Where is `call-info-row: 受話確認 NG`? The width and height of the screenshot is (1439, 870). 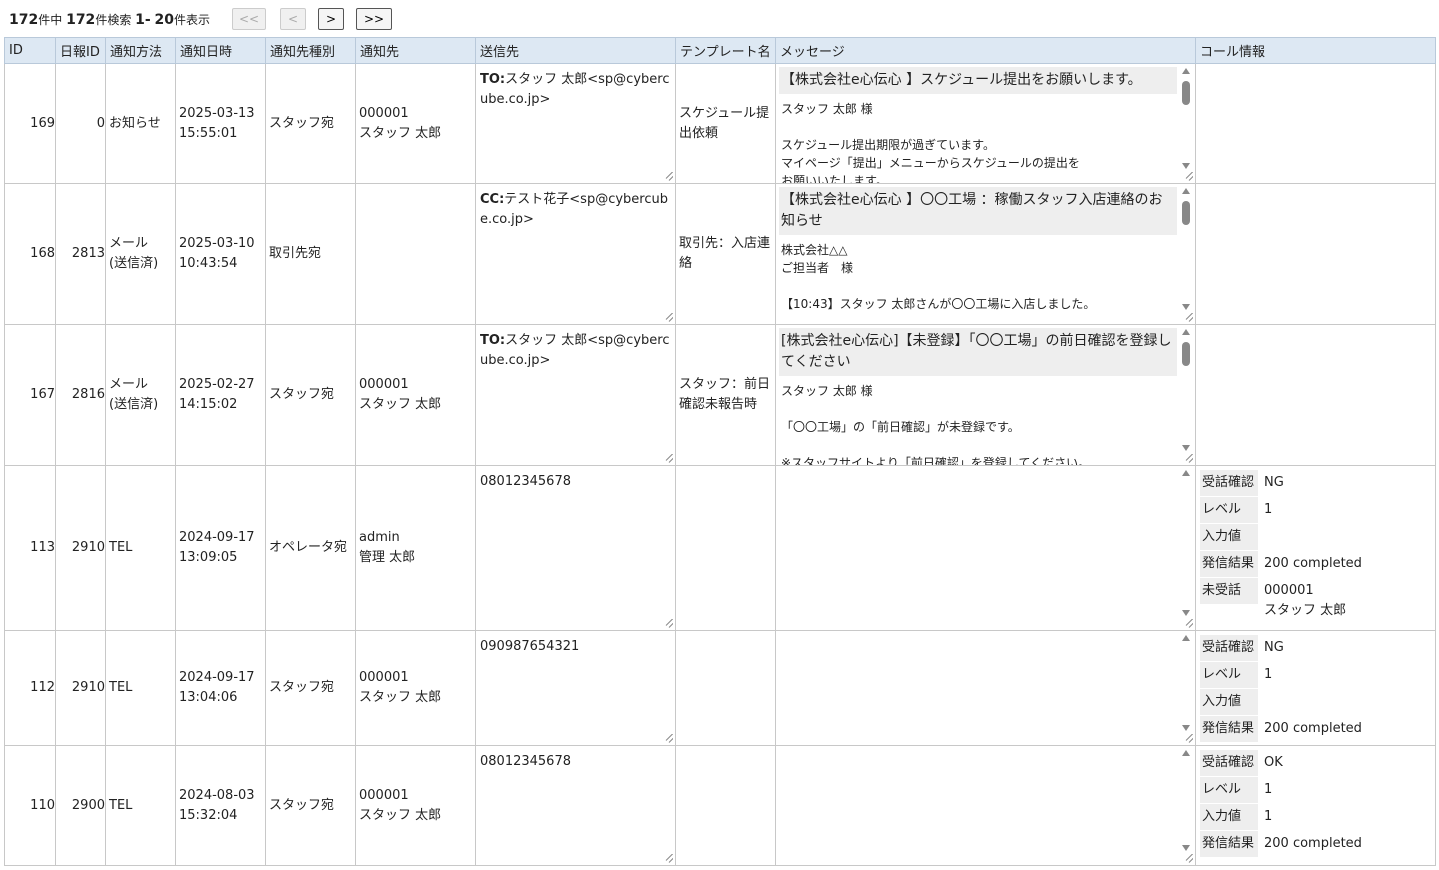
call-info-row: 受話確認 NG is located at coordinates (1317, 483).